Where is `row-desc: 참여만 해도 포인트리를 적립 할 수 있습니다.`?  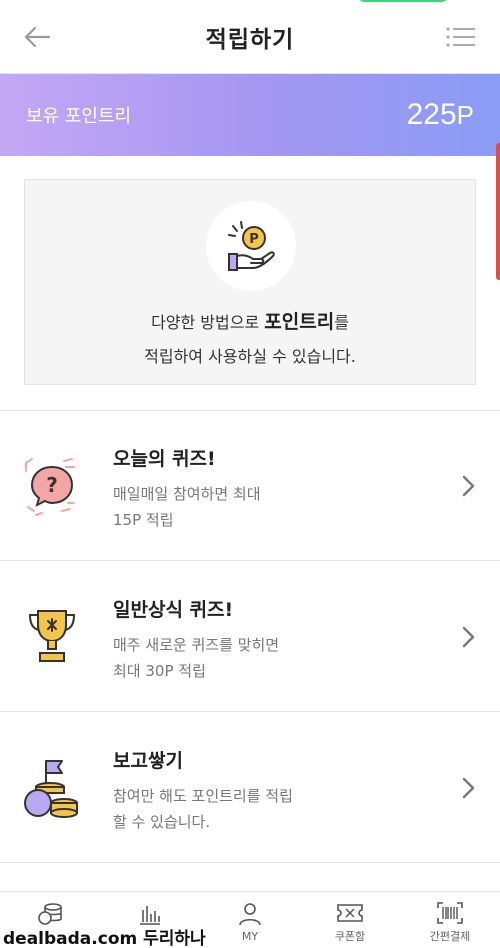
row-desc: 참여만 해도 포인트리를 적립 할 수 있습니다. is located at coordinates (203, 809).